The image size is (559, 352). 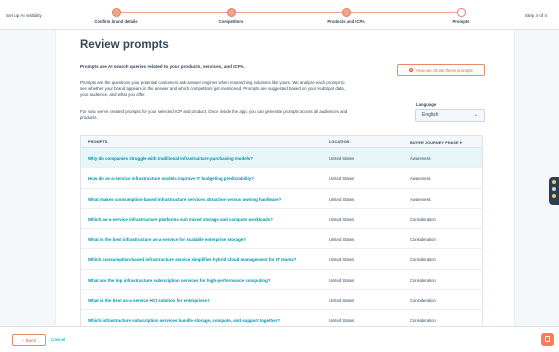 What do you see at coordinates (411, 70) in the screenshot?
I see `play-circle-icon: ▶` at bounding box center [411, 70].